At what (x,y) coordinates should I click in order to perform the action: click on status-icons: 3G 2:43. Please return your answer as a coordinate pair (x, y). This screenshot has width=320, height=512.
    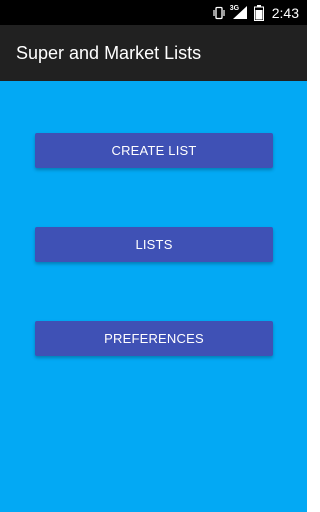
    Looking at the image, I should click on (255, 12).